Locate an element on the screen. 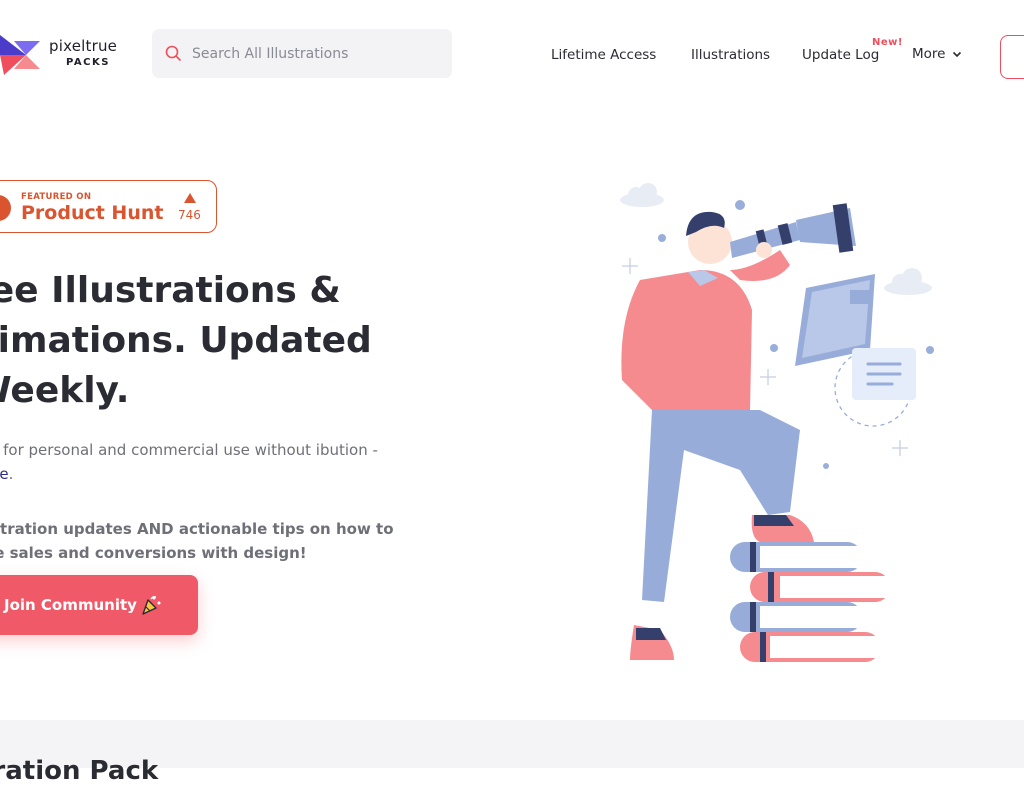 This screenshot has width=1024, height=786. nav-more: More is located at coordinates (928, 54).